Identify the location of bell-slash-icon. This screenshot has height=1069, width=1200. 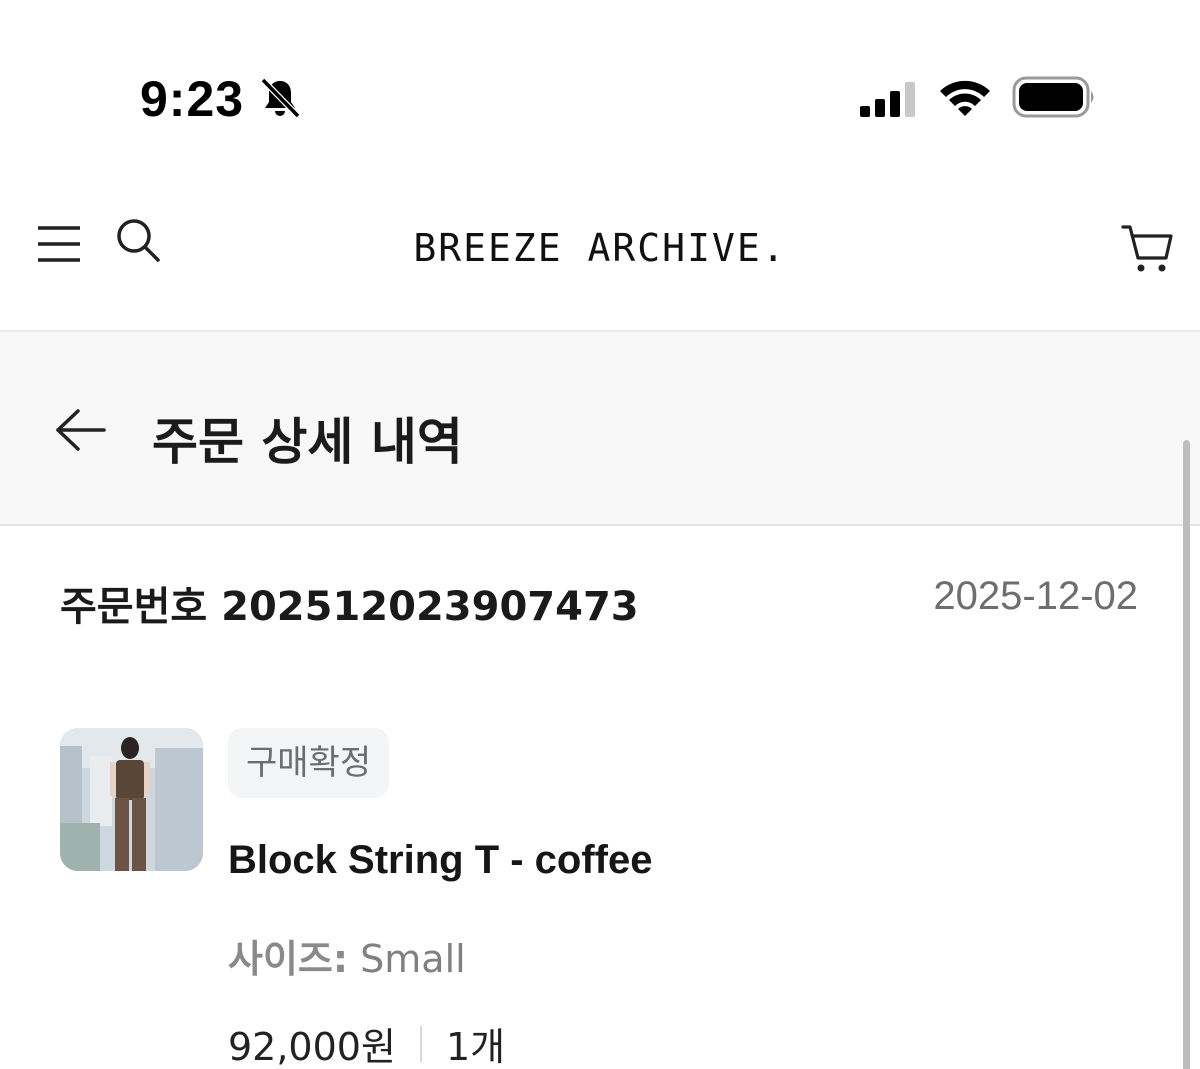
(280, 98).